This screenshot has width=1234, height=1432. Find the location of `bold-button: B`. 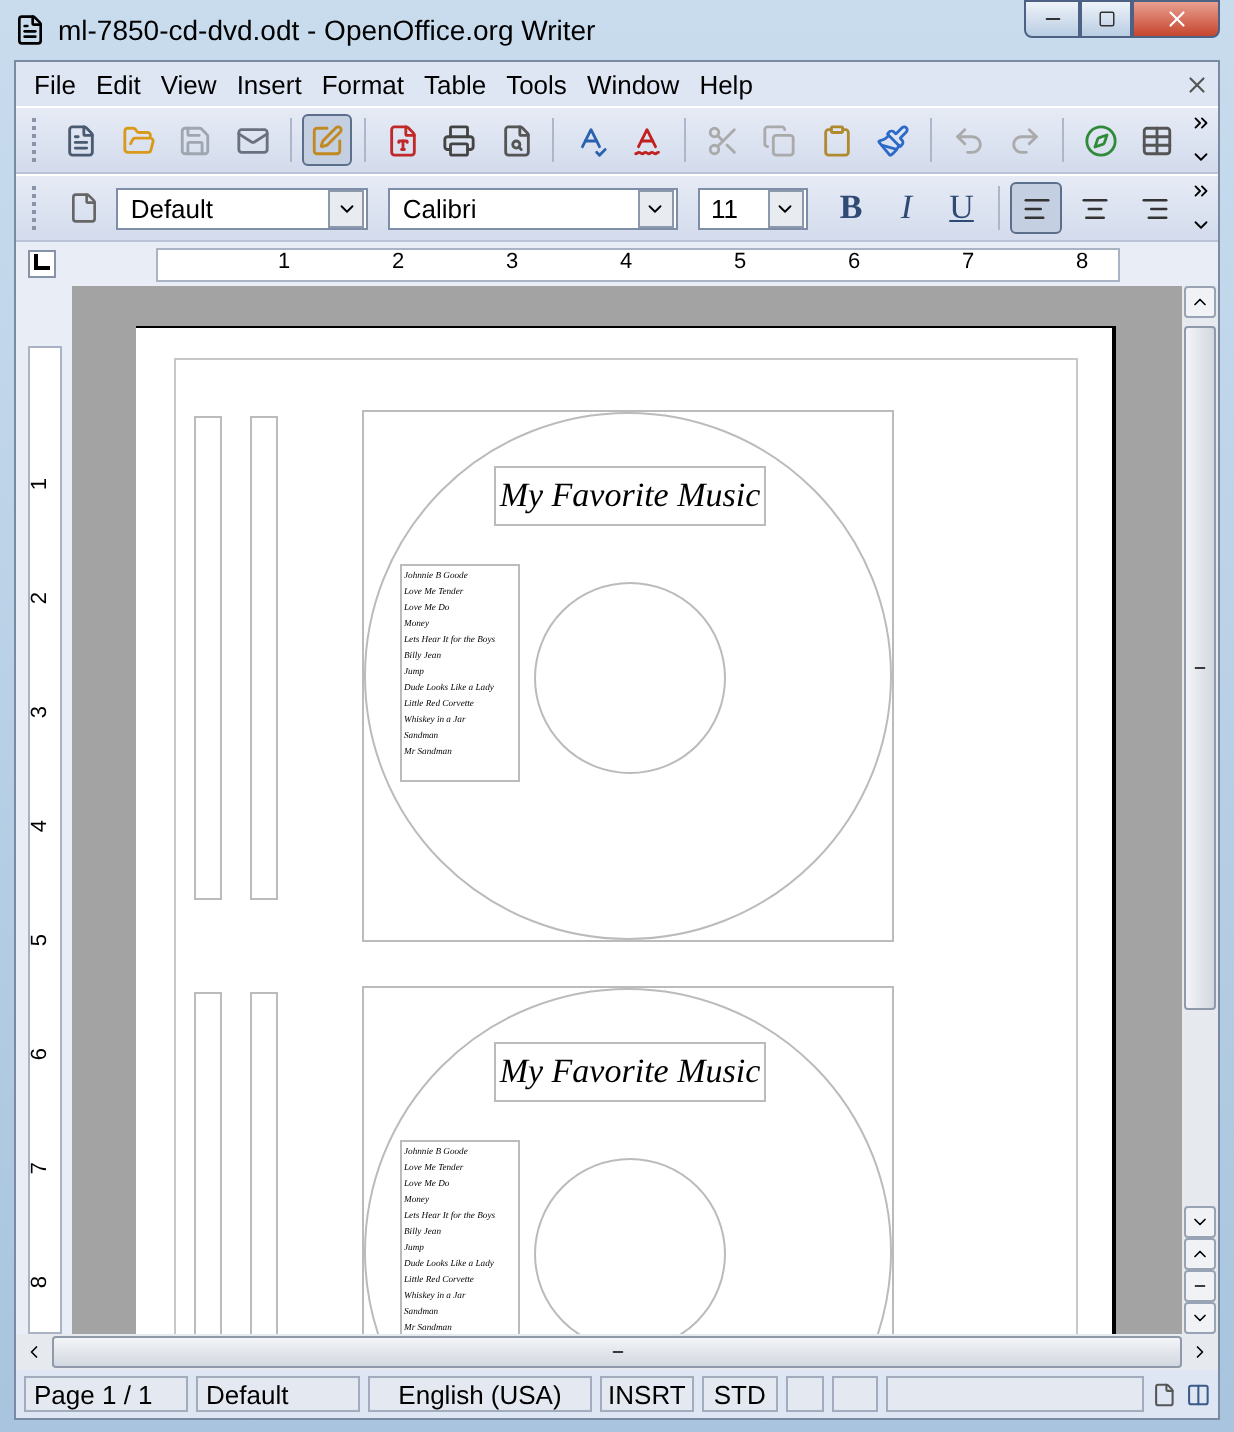

bold-button: B is located at coordinates (851, 208).